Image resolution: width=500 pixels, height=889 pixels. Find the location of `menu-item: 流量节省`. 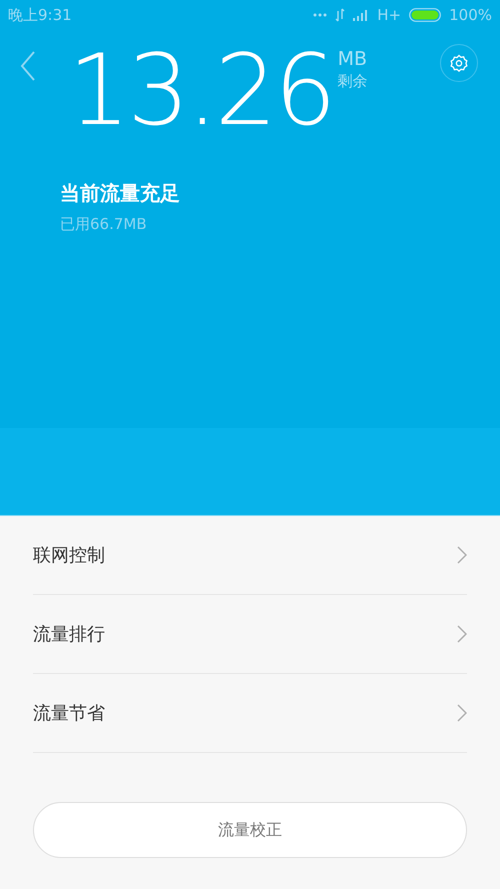

menu-item: 流量节省 is located at coordinates (250, 713).